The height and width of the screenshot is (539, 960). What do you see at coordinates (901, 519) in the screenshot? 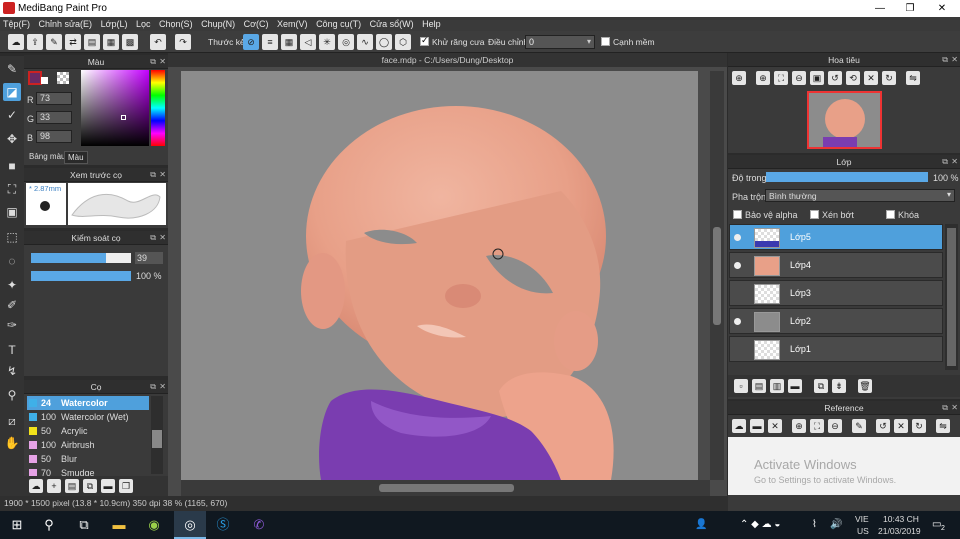
I see `clock-time: 10:43 CH` at bounding box center [901, 519].